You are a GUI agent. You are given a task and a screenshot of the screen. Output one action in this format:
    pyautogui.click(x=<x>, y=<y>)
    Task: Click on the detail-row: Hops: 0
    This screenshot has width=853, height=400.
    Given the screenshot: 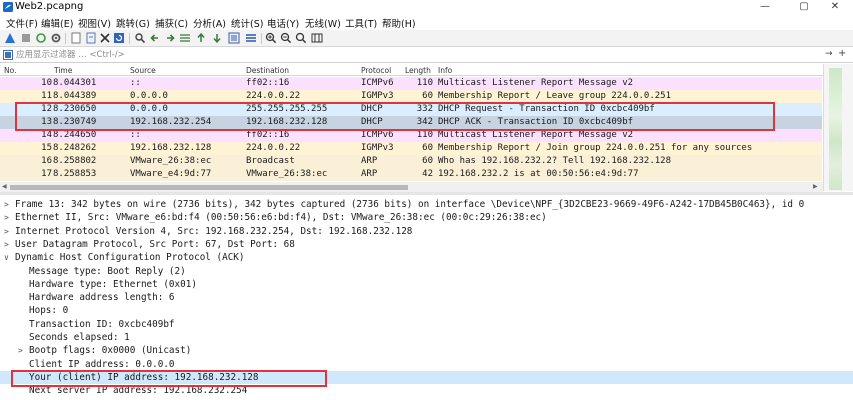 What is the action you would take?
    pyautogui.click(x=426, y=310)
    